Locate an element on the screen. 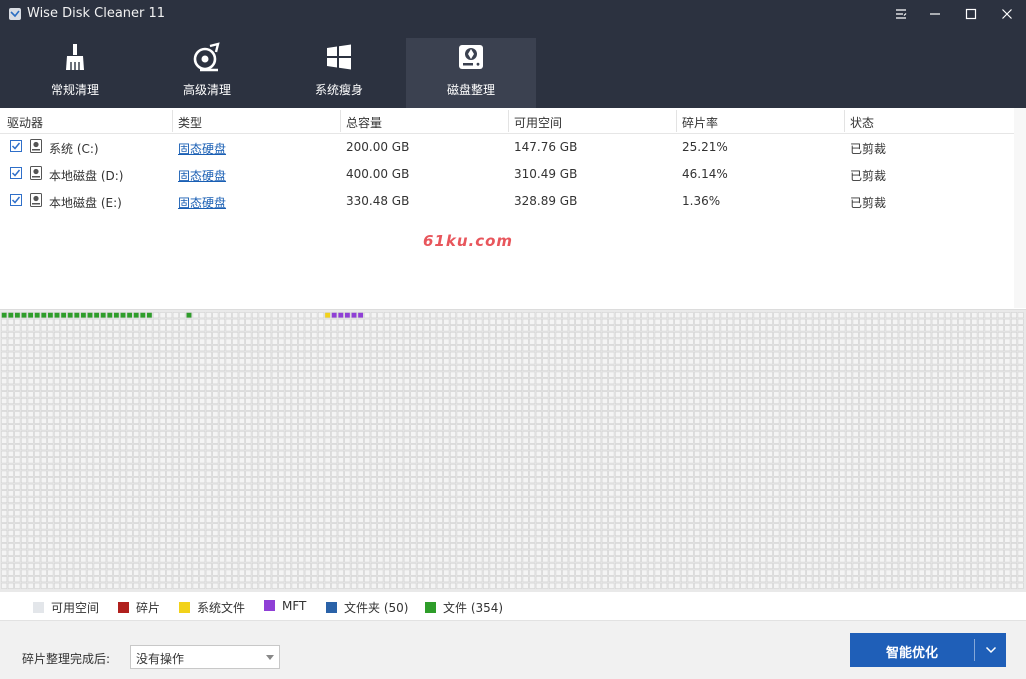 The width and height of the screenshot is (1026, 679). drive-frag: 46.14% is located at coordinates (705, 174).